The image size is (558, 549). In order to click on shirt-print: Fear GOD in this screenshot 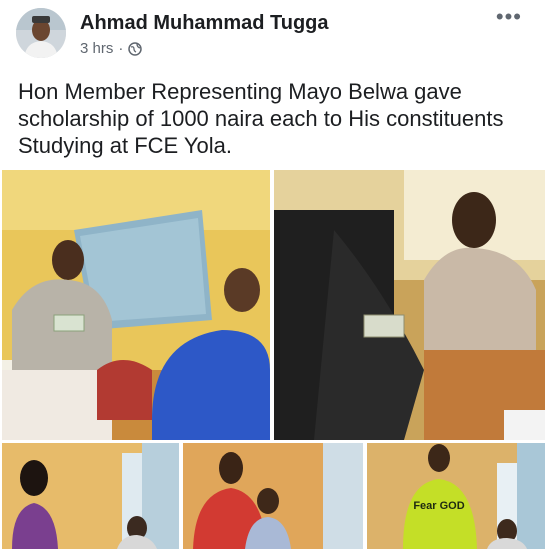, I will do `click(438, 506)`.